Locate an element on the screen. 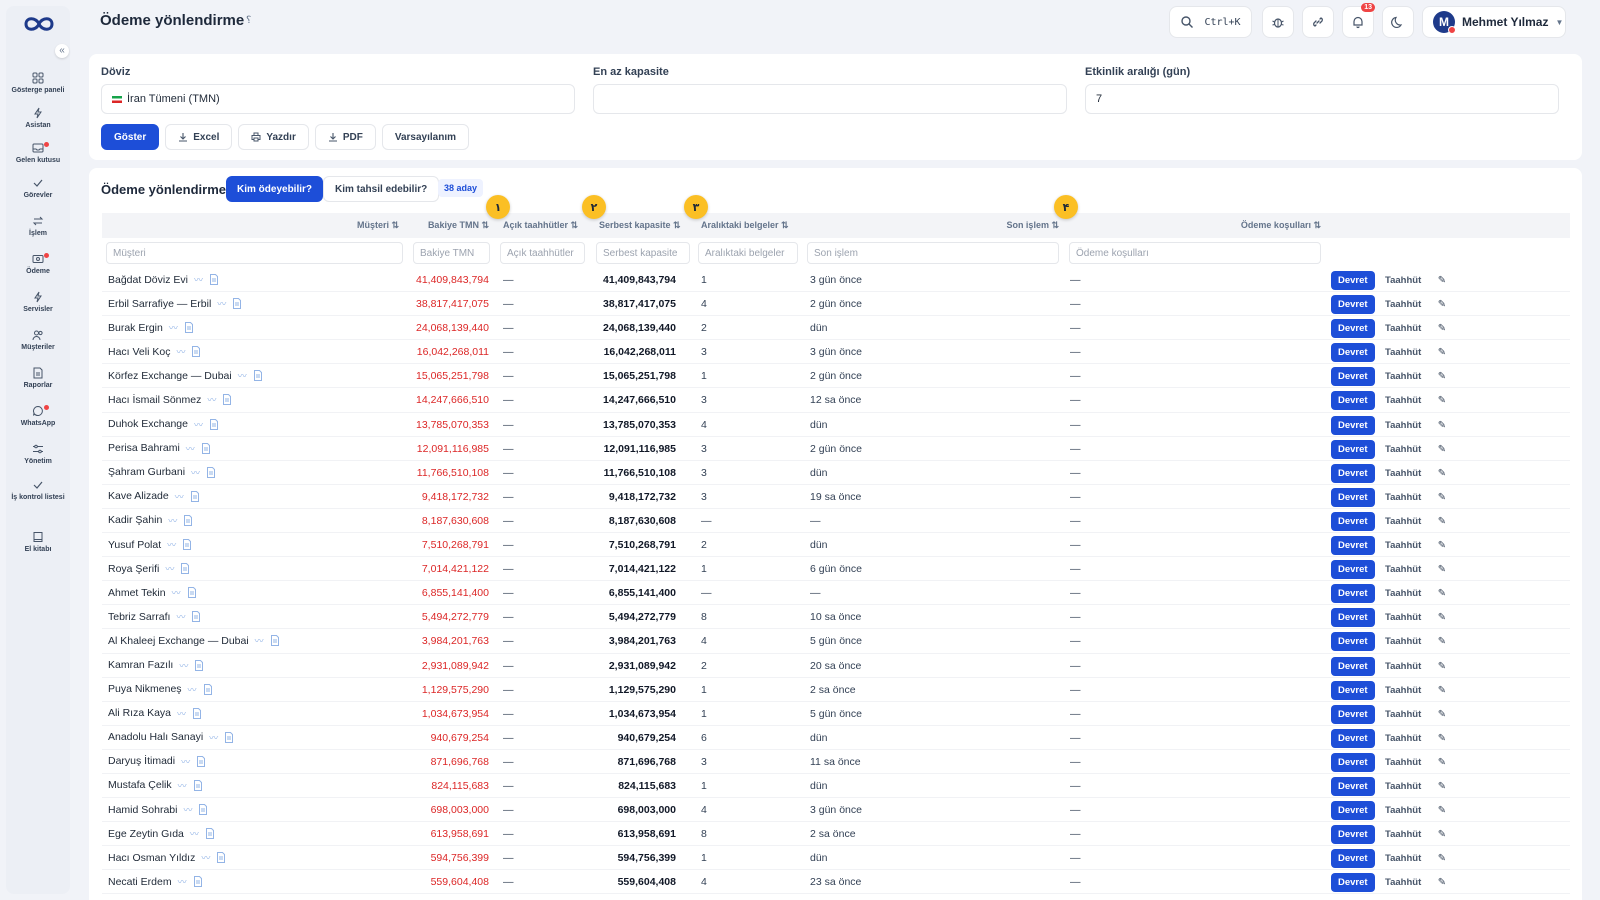  filter-docs-in-range: Aralıktaki belgeler is located at coordinates (748, 253).